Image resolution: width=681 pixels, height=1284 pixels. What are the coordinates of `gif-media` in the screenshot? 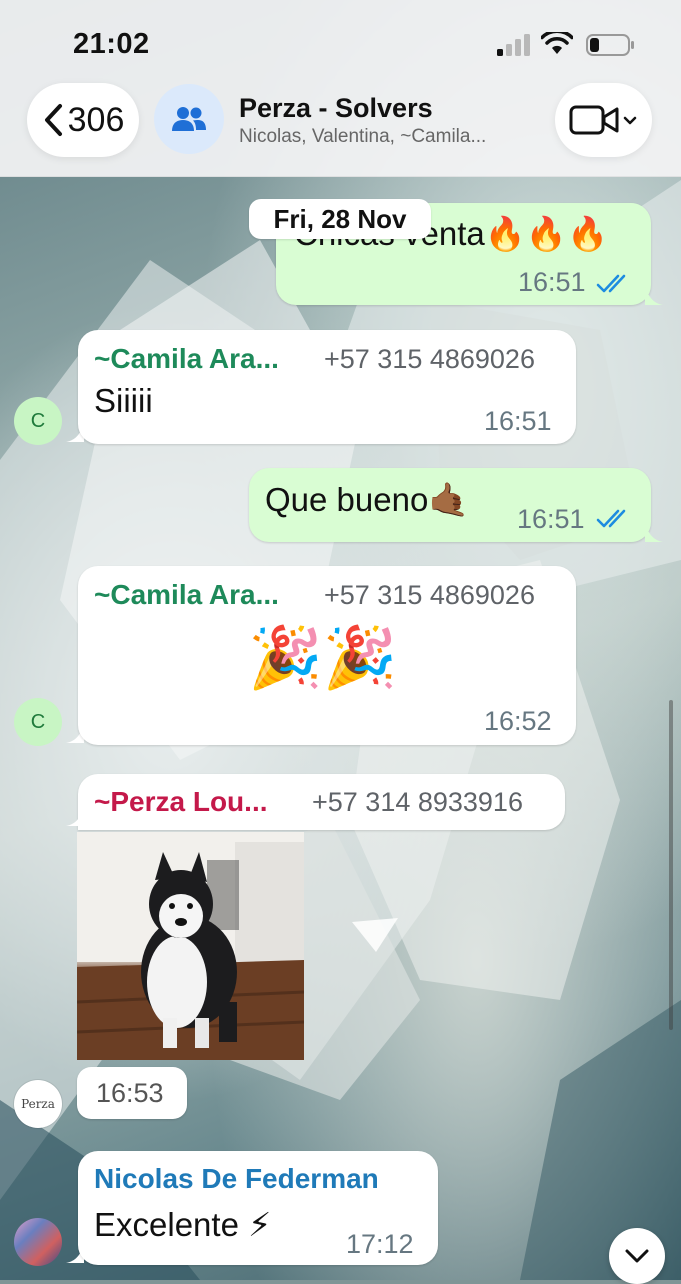 It's located at (190, 946).